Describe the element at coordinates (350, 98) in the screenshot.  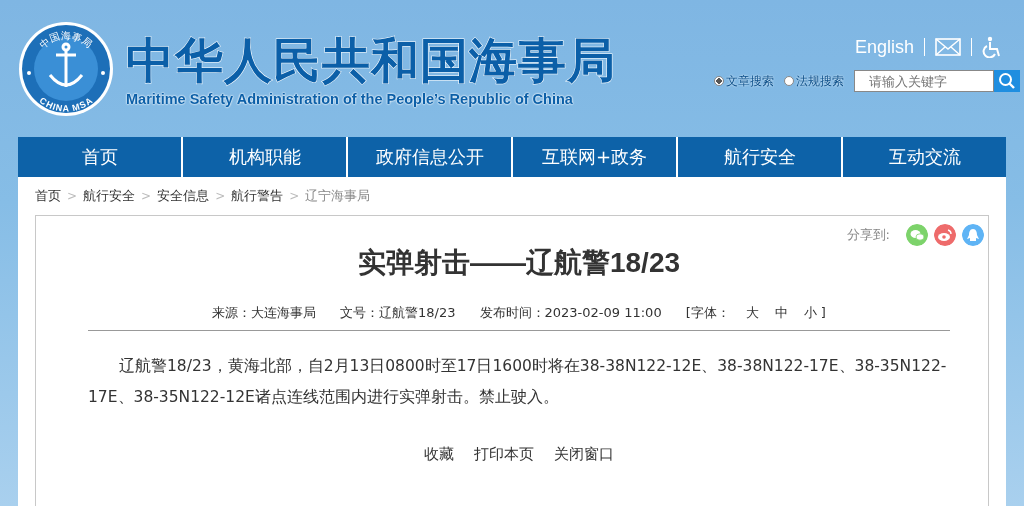
I see `site-subtitle: Maritime Safety Administration of the People’s Republic of China` at that location.